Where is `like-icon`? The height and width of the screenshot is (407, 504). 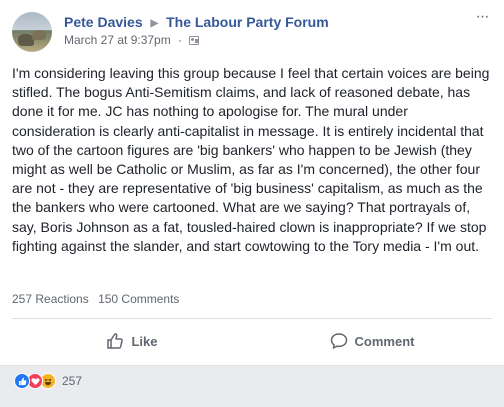 like-icon is located at coordinates (22, 381).